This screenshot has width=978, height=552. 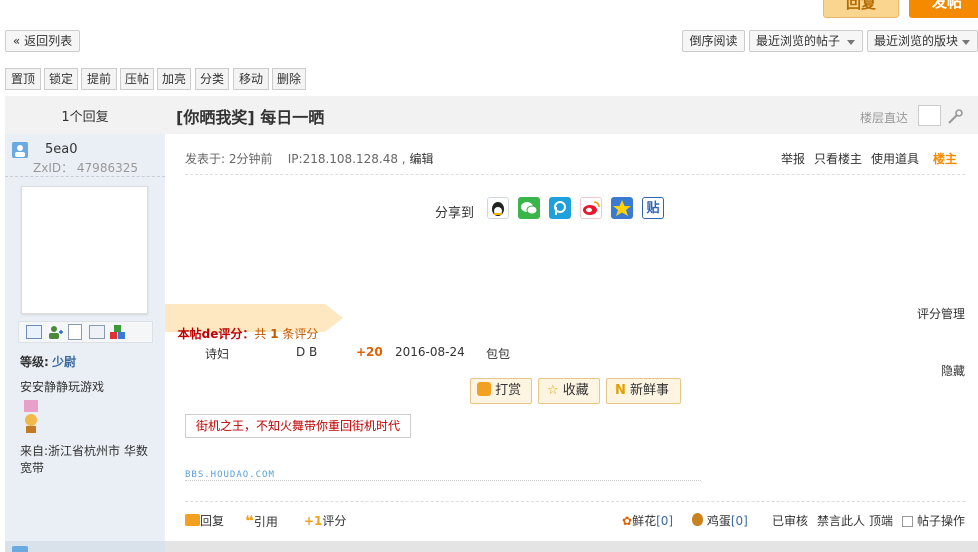 I want to click on share-label: 分享到, so click(x=455, y=213).